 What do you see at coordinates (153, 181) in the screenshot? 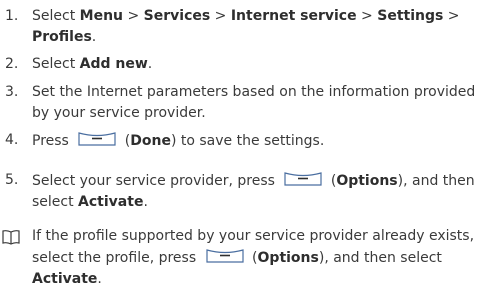
I see `step-text: Select your service provider, press` at bounding box center [153, 181].